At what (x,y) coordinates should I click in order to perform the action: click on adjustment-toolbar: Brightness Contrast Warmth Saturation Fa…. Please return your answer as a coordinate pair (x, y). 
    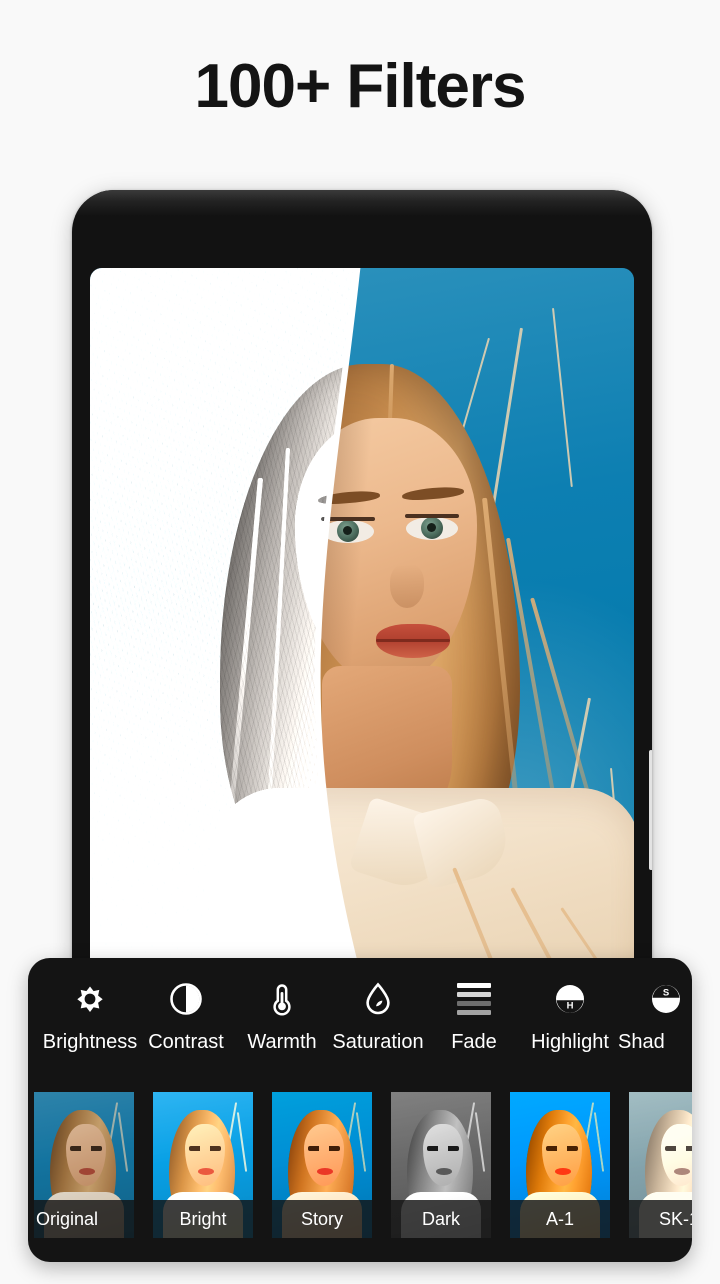
    Looking at the image, I should click on (360, 1006).